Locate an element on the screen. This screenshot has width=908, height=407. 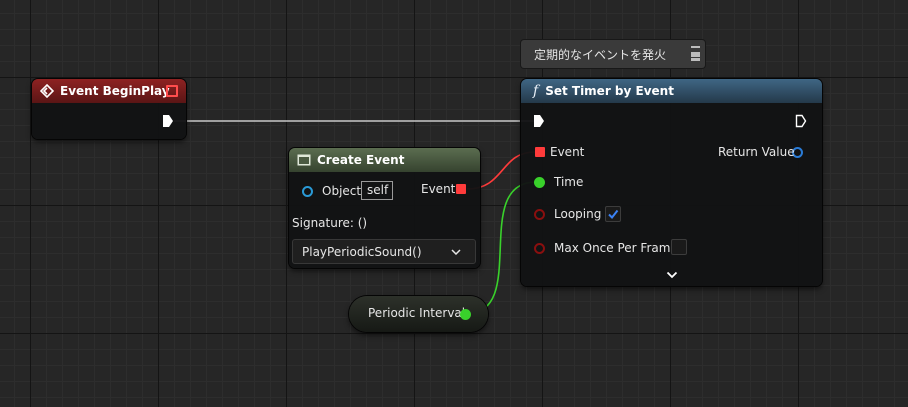
max-once-input-pin is located at coordinates (539, 248).